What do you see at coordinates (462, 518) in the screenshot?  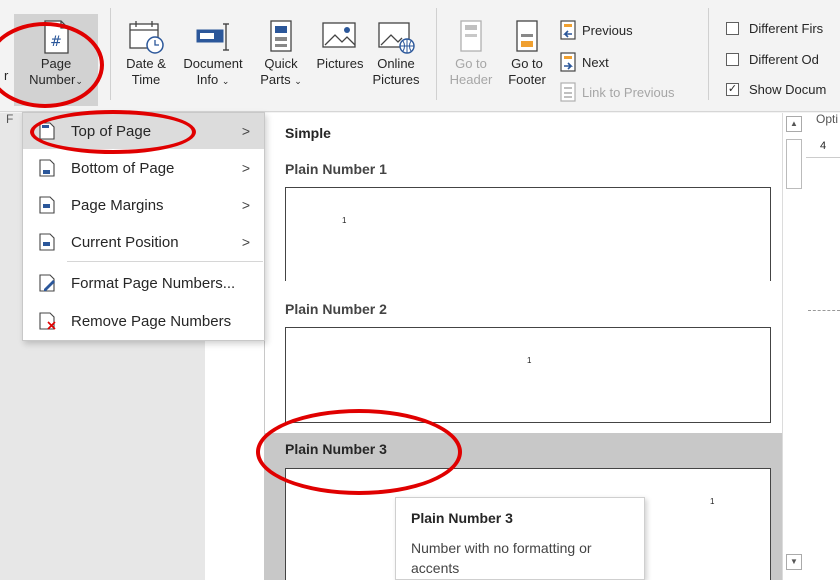 I see `tooltip-title: Plain Number 3` at bounding box center [462, 518].